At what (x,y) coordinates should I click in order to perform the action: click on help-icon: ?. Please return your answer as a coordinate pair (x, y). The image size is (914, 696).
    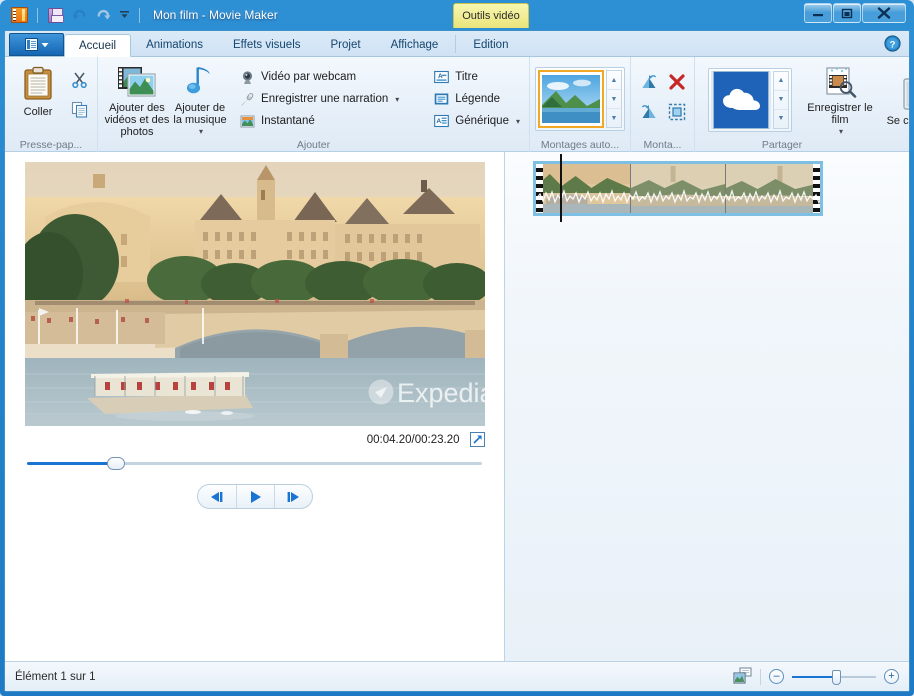
    Looking at the image, I should click on (892, 43).